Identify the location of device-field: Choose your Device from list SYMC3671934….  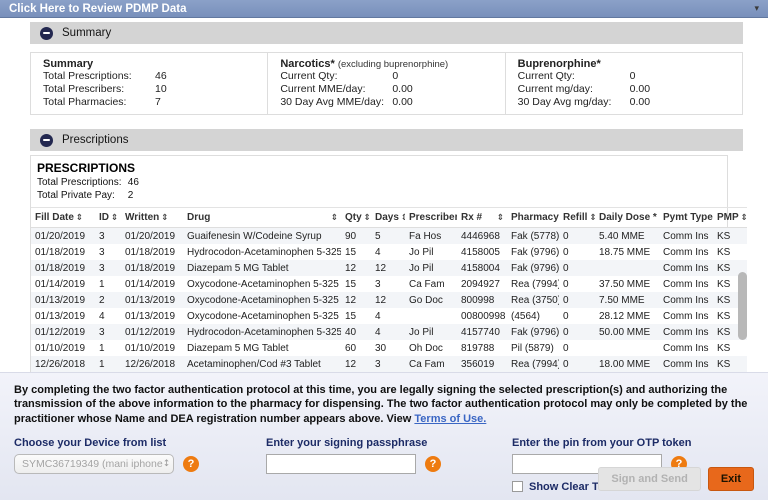
(140, 465).